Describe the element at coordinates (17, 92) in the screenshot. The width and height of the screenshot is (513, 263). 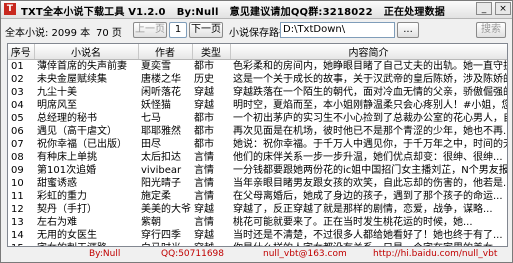
I see `row-index: 03` at that location.